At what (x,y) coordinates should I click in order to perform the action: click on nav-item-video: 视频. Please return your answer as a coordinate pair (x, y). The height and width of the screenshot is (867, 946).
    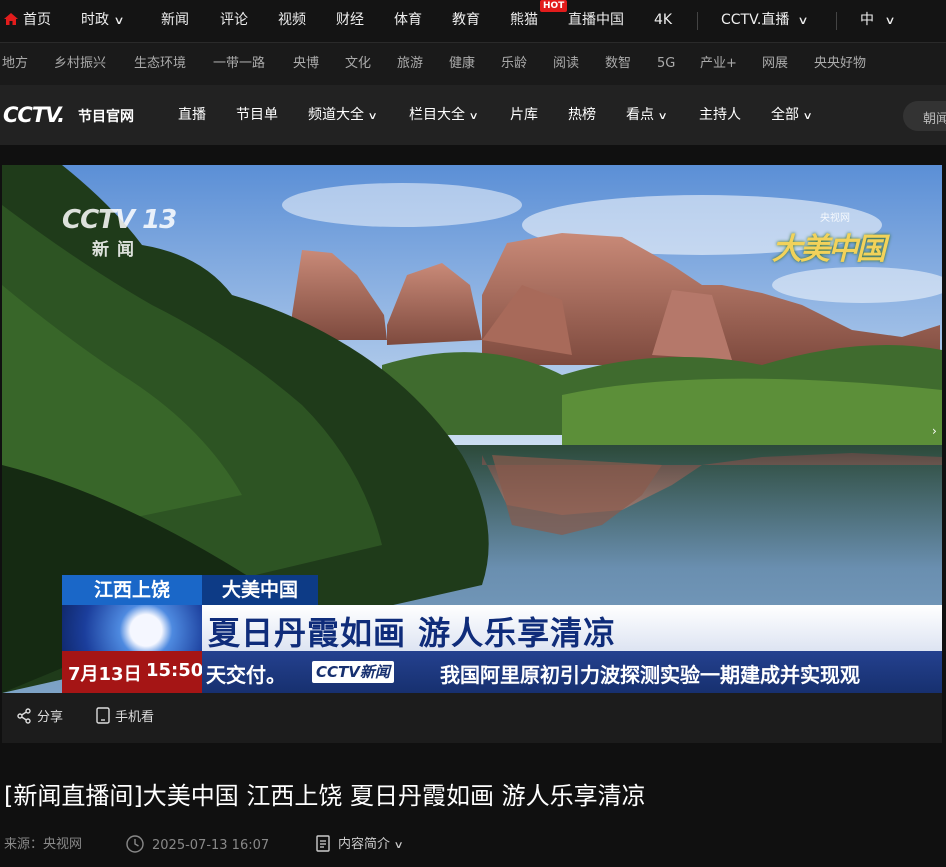
    Looking at the image, I should click on (292, 21).